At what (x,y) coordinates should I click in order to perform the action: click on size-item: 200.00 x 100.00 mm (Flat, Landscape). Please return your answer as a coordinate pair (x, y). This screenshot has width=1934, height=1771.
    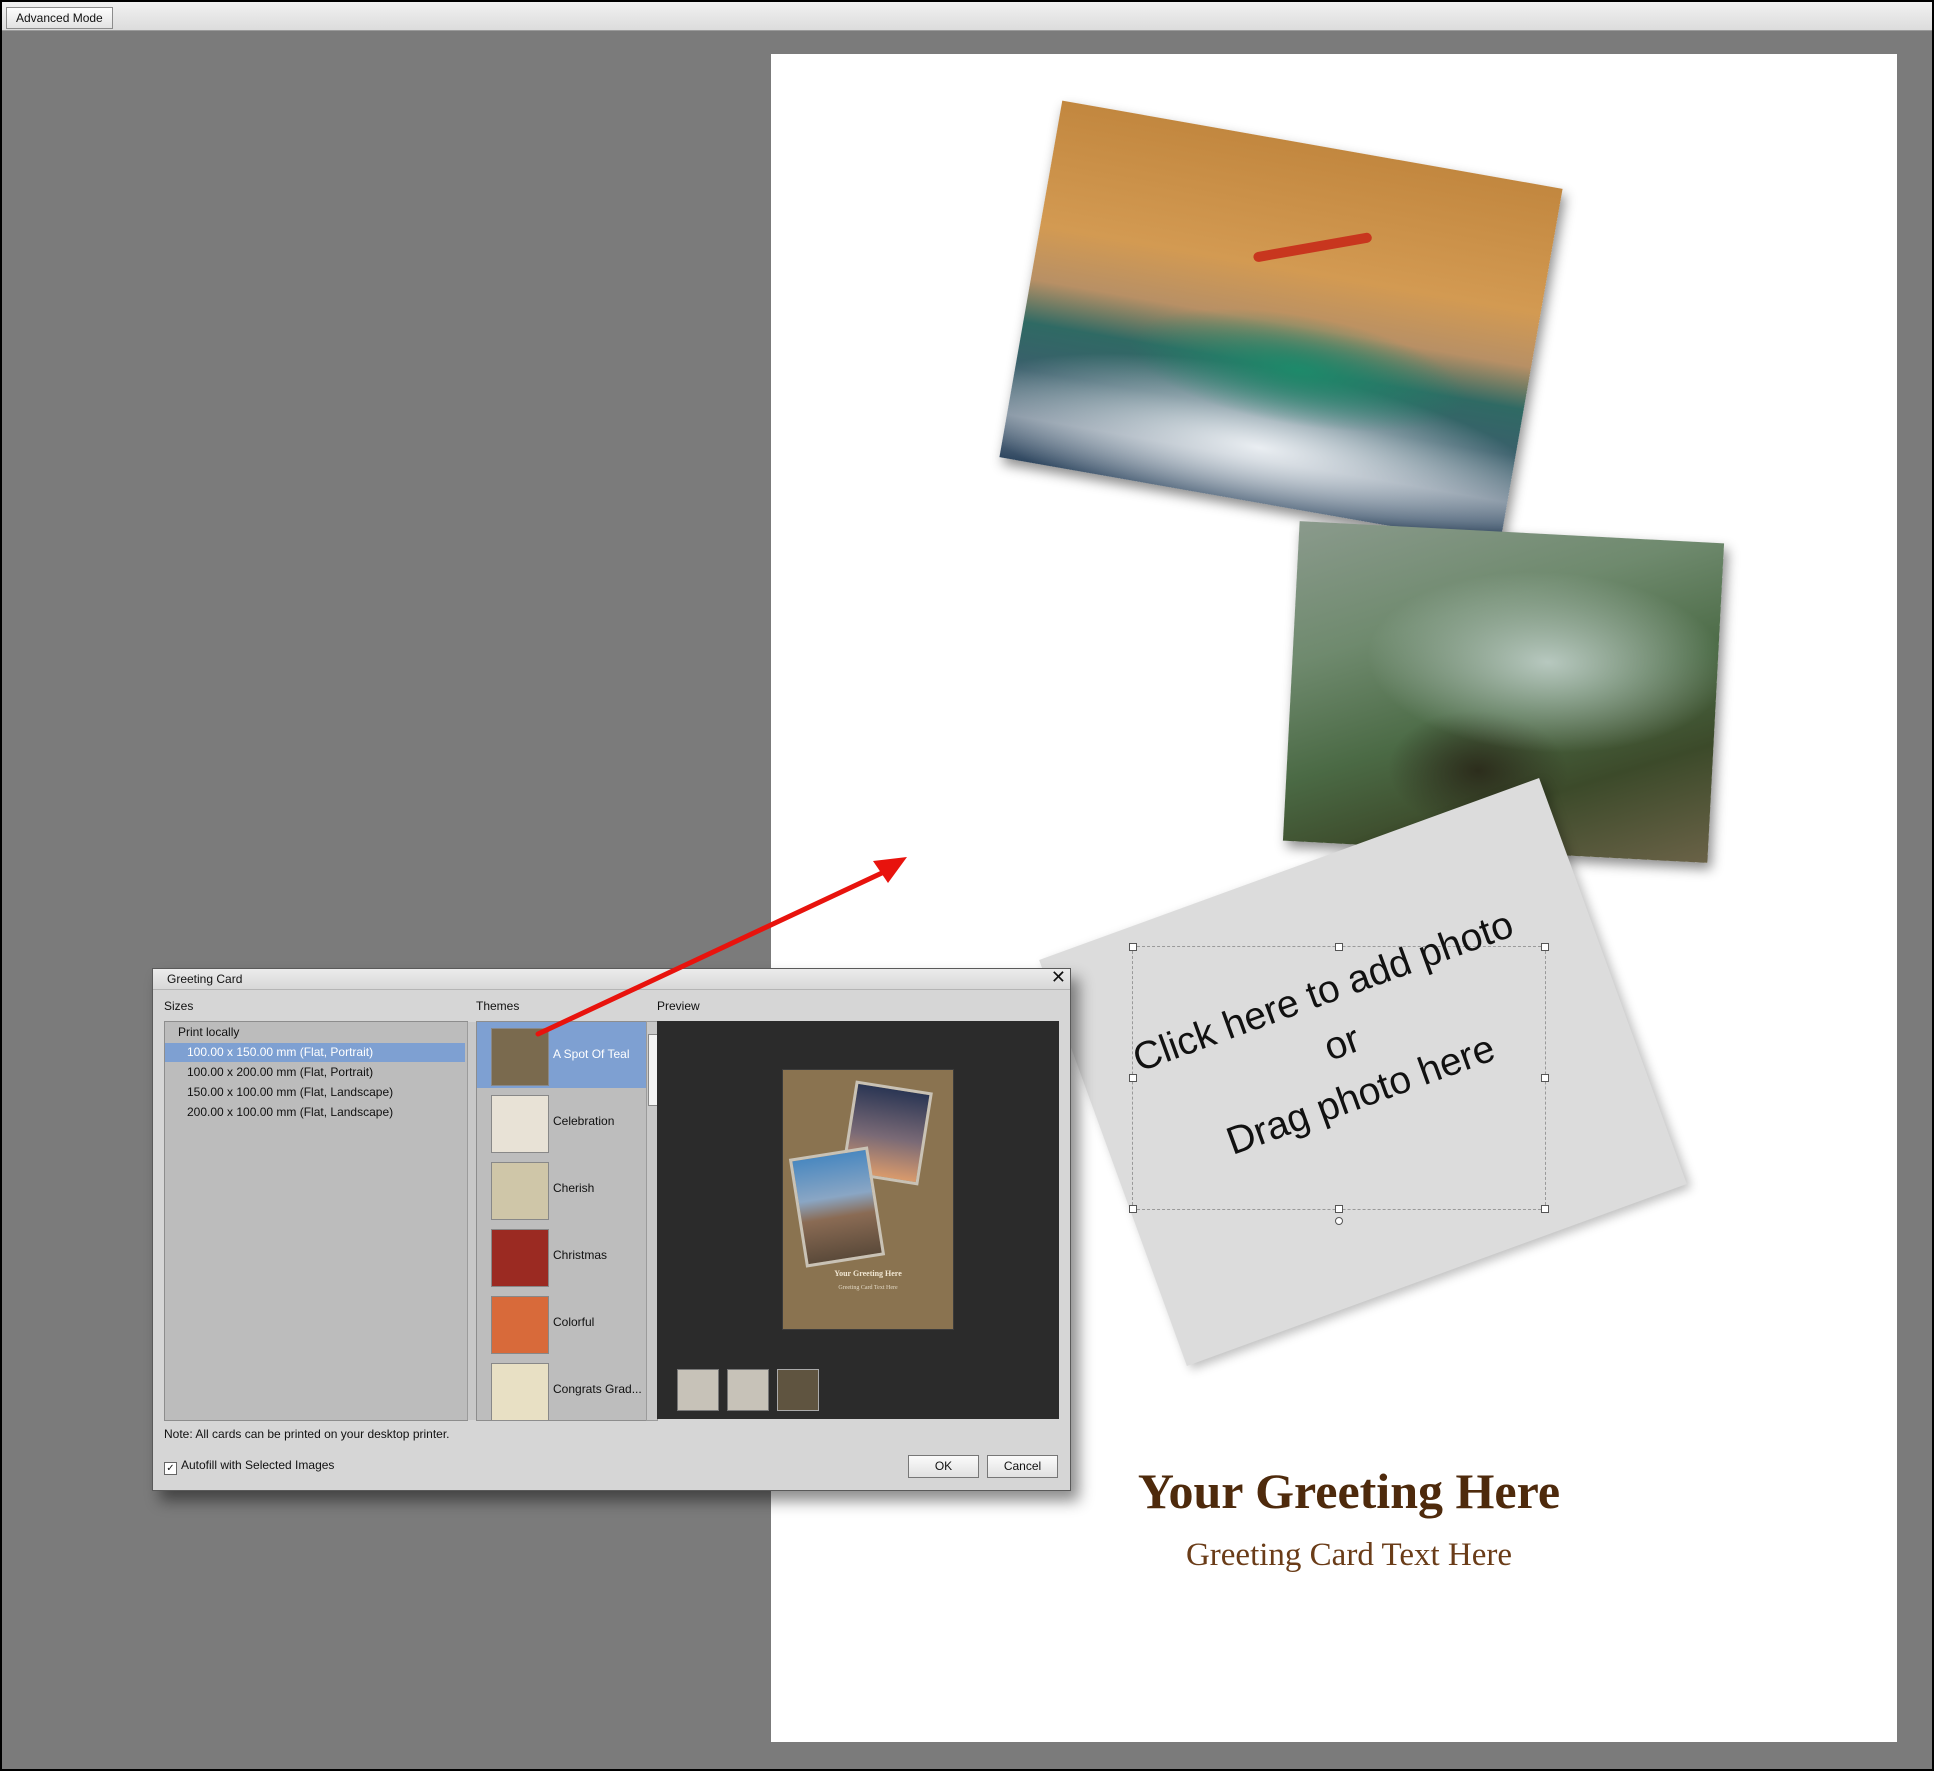
    Looking at the image, I should click on (315, 1112).